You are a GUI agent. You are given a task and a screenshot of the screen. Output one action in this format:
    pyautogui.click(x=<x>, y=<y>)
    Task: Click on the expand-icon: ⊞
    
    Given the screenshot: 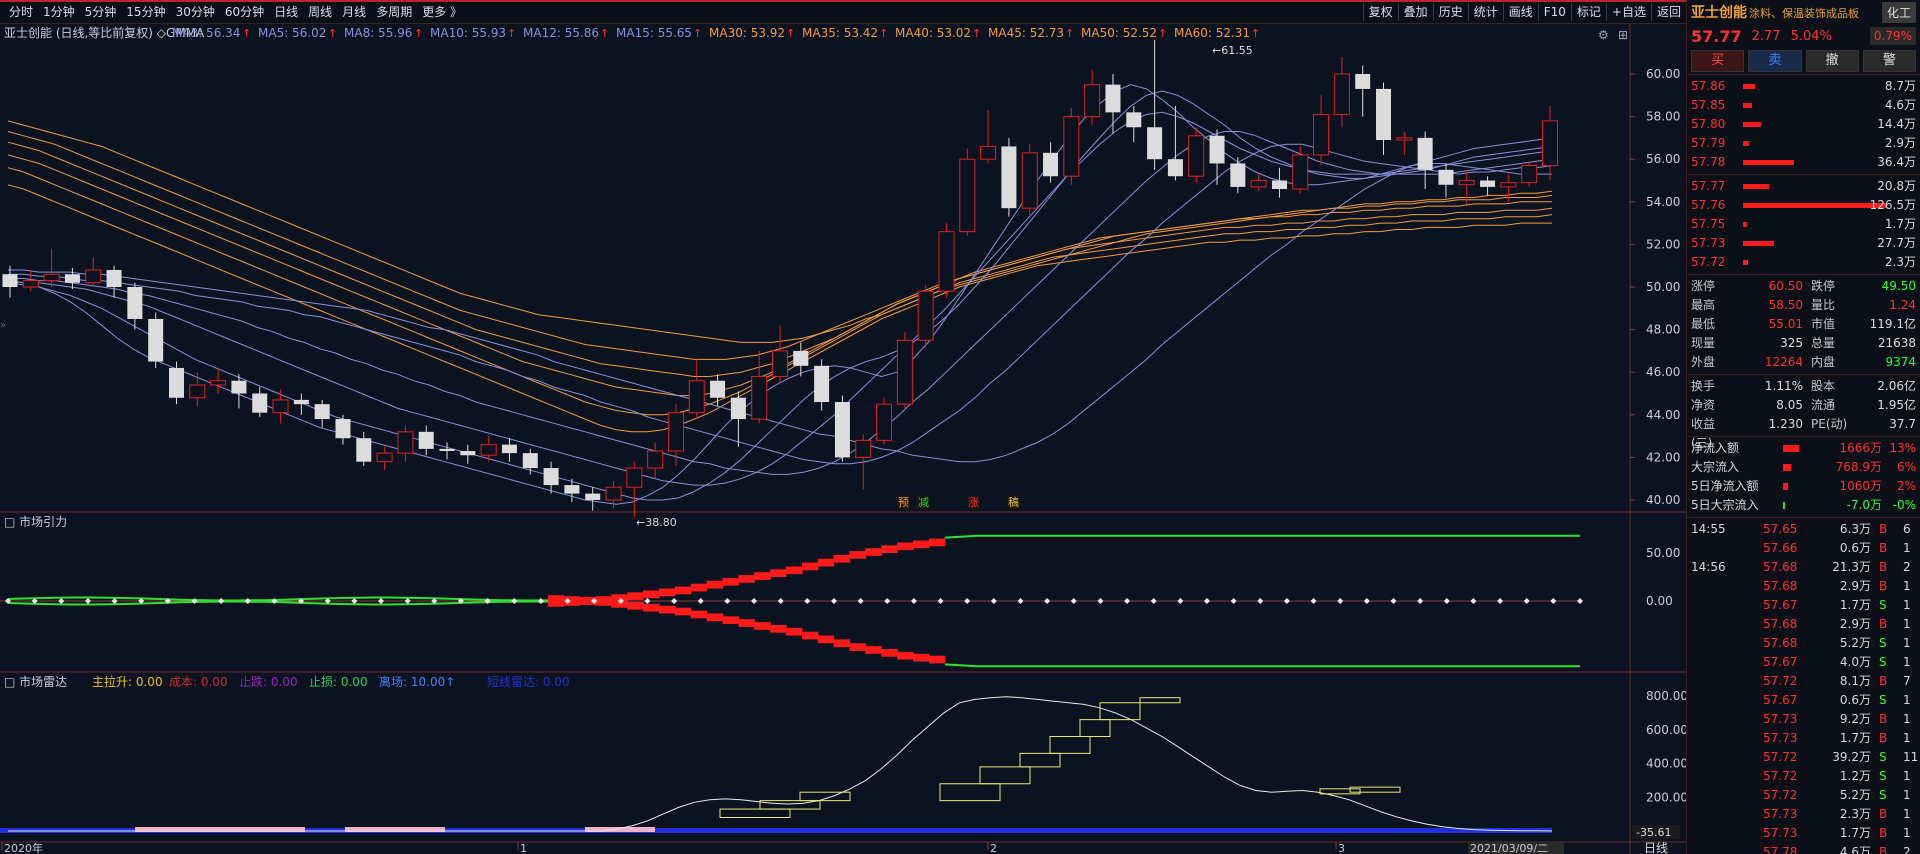 What is the action you would take?
    pyautogui.click(x=1623, y=35)
    